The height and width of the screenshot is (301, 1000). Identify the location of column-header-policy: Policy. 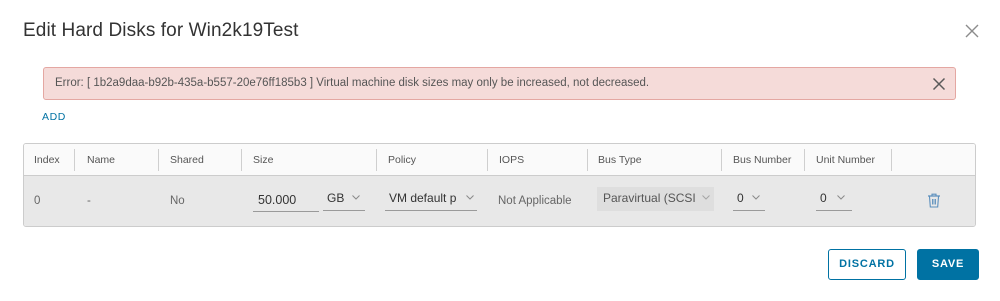
(402, 160).